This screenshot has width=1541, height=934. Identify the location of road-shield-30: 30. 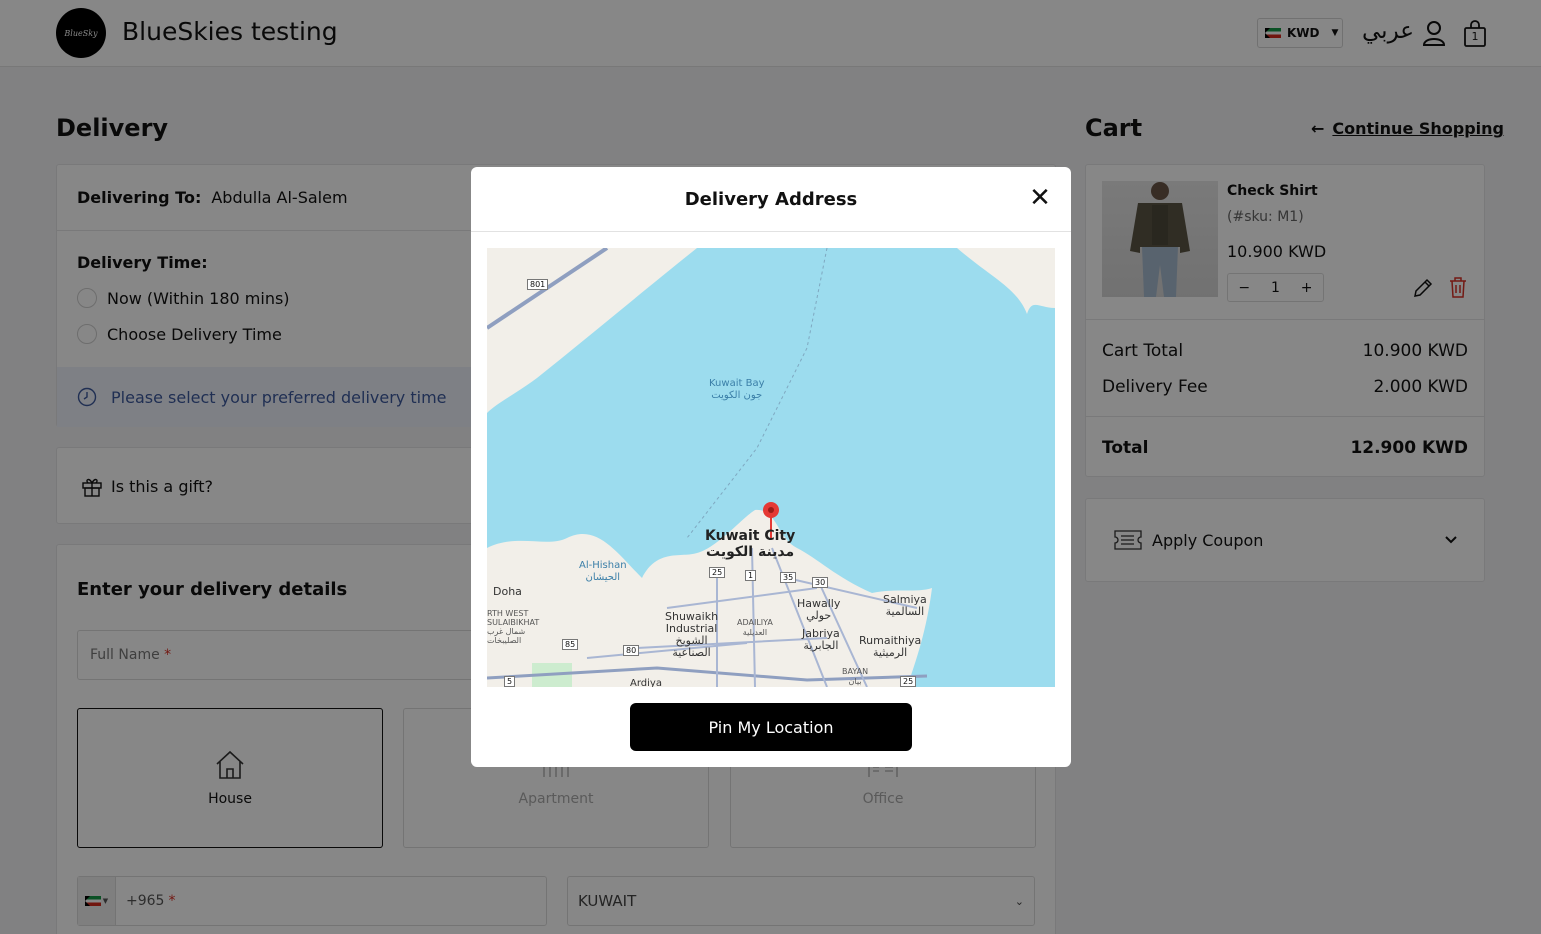
(820, 582).